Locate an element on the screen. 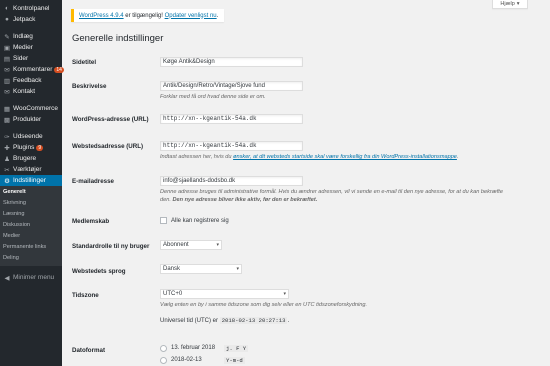 This screenshot has height=366, width=550. site-url-input: http://xn--kgeantik-54a.dk is located at coordinates (231, 146).